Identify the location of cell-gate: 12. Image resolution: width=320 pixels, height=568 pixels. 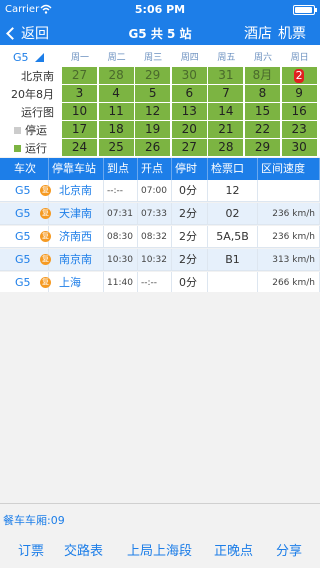
(233, 191).